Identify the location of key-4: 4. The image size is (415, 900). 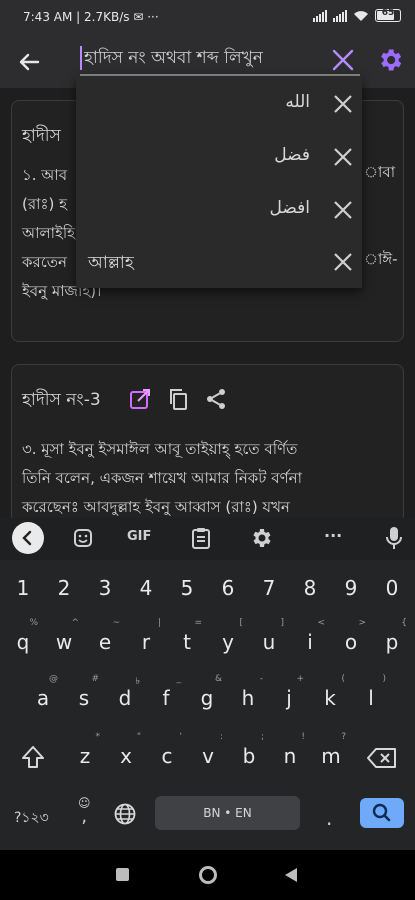
(146, 588).